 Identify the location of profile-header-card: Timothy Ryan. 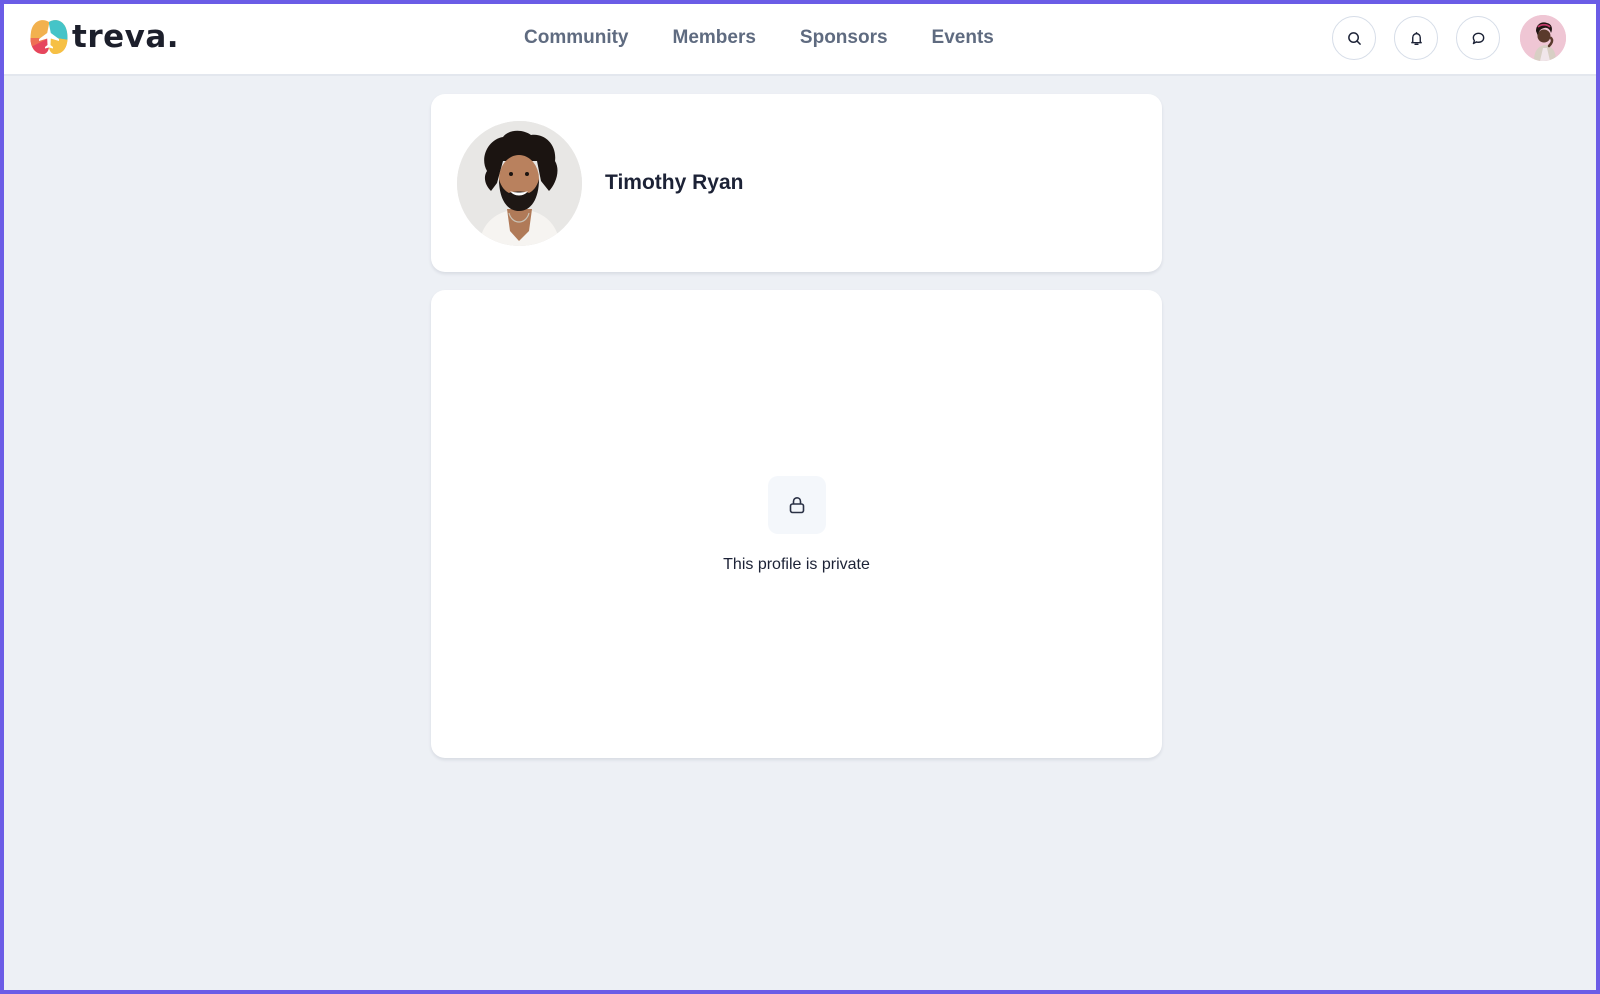
(796, 183).